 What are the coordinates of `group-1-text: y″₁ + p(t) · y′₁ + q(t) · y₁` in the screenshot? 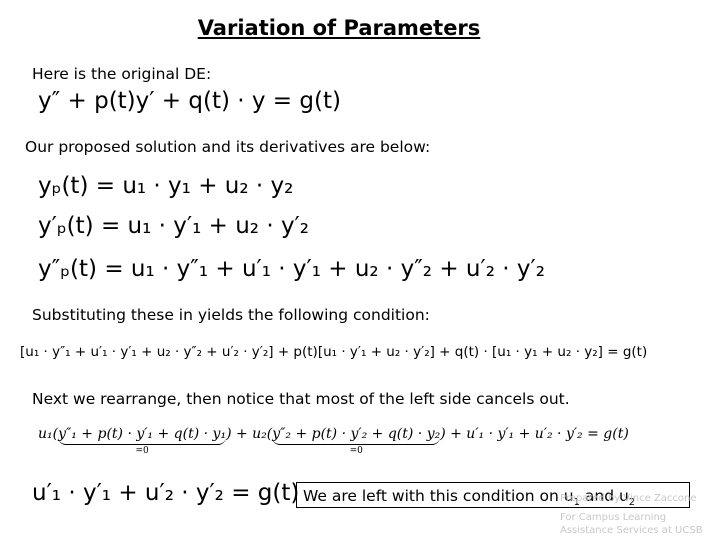 It's located at (142, 434).